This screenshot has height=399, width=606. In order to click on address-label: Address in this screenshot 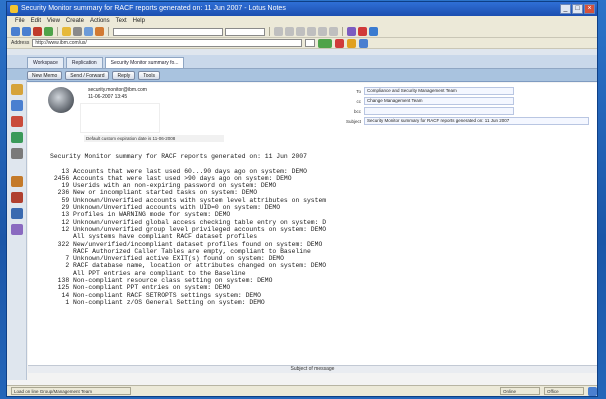, I will do `click(20, 43)`.